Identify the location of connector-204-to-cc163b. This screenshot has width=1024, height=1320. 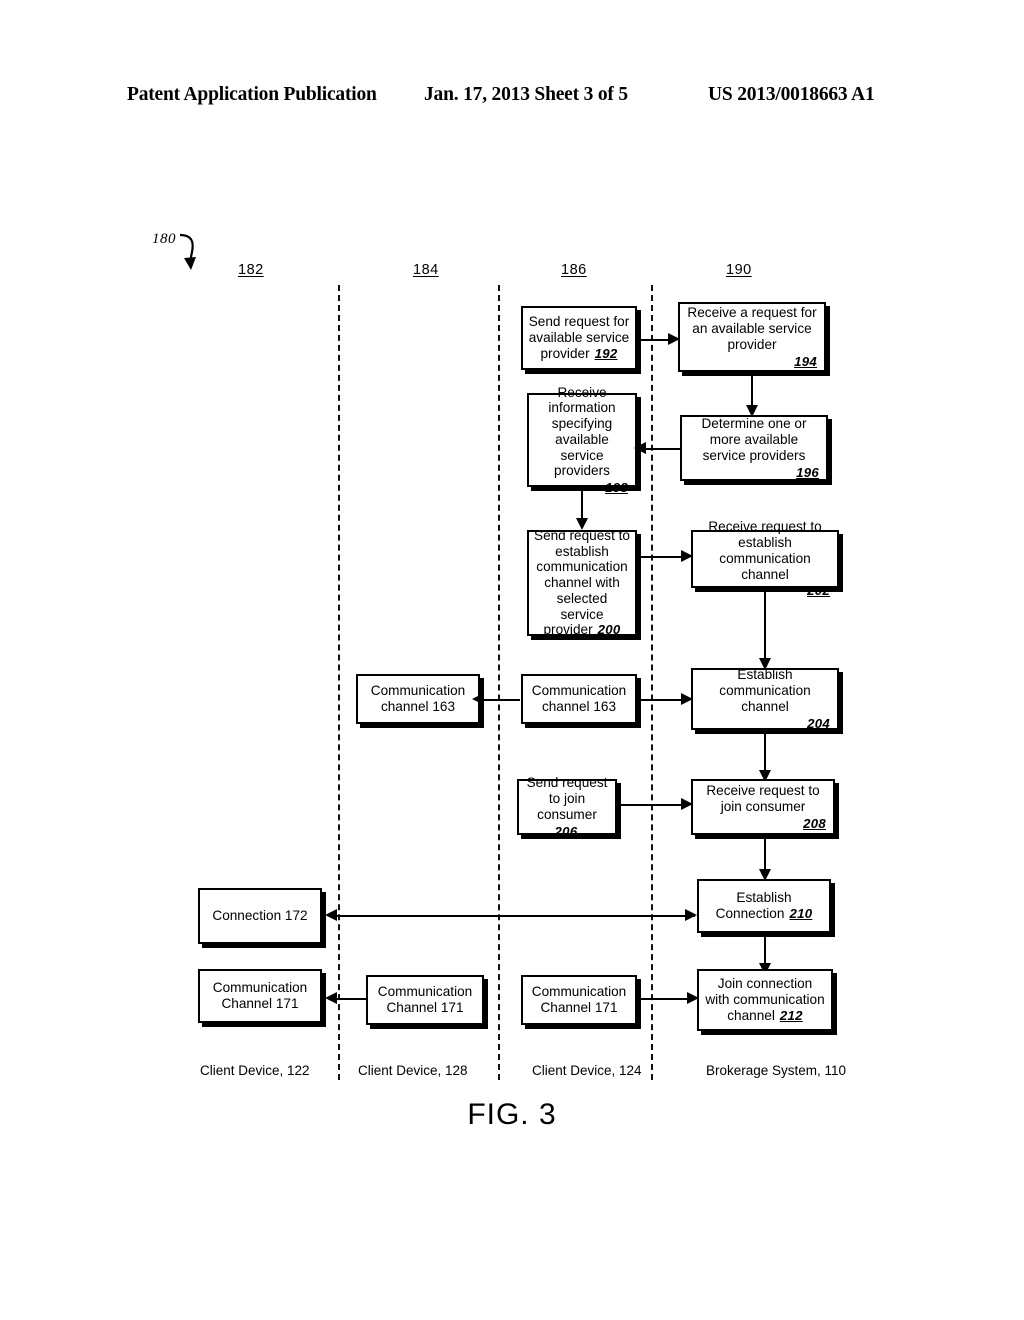
(663, 700).